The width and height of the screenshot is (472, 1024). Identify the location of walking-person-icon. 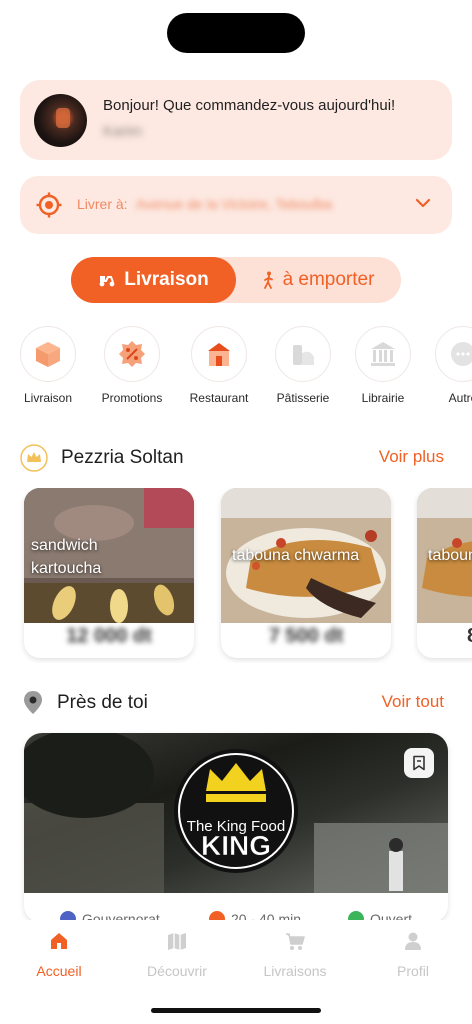
(268, 280).